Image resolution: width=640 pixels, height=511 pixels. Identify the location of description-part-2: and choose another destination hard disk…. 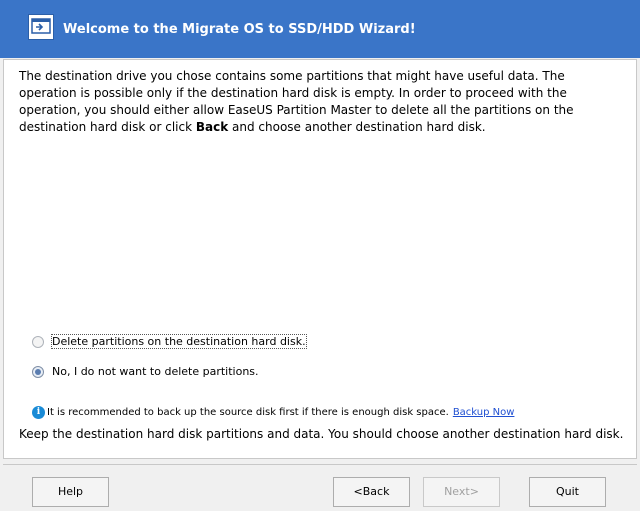
(357, 127).